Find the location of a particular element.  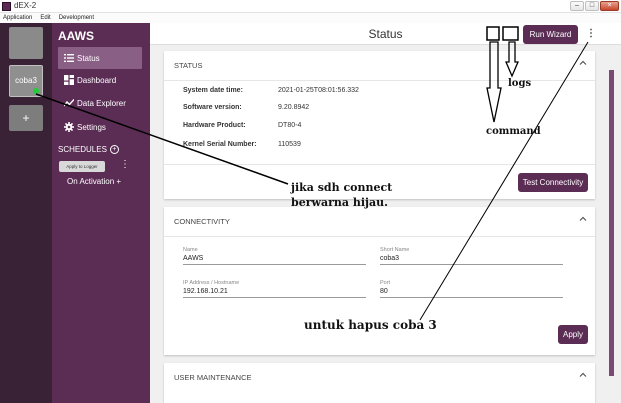

field-label: IP Address / Hostname is located at coordinates (211, 283).